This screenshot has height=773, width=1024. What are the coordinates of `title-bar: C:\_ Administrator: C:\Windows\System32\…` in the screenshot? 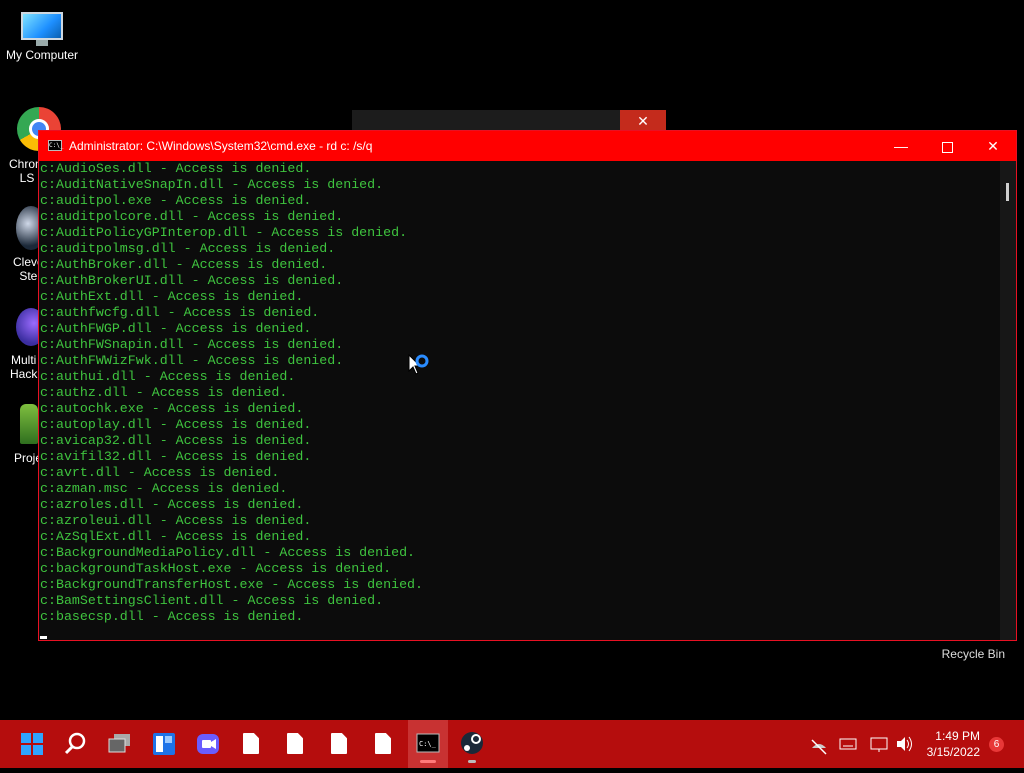 It's located at (527, 146).